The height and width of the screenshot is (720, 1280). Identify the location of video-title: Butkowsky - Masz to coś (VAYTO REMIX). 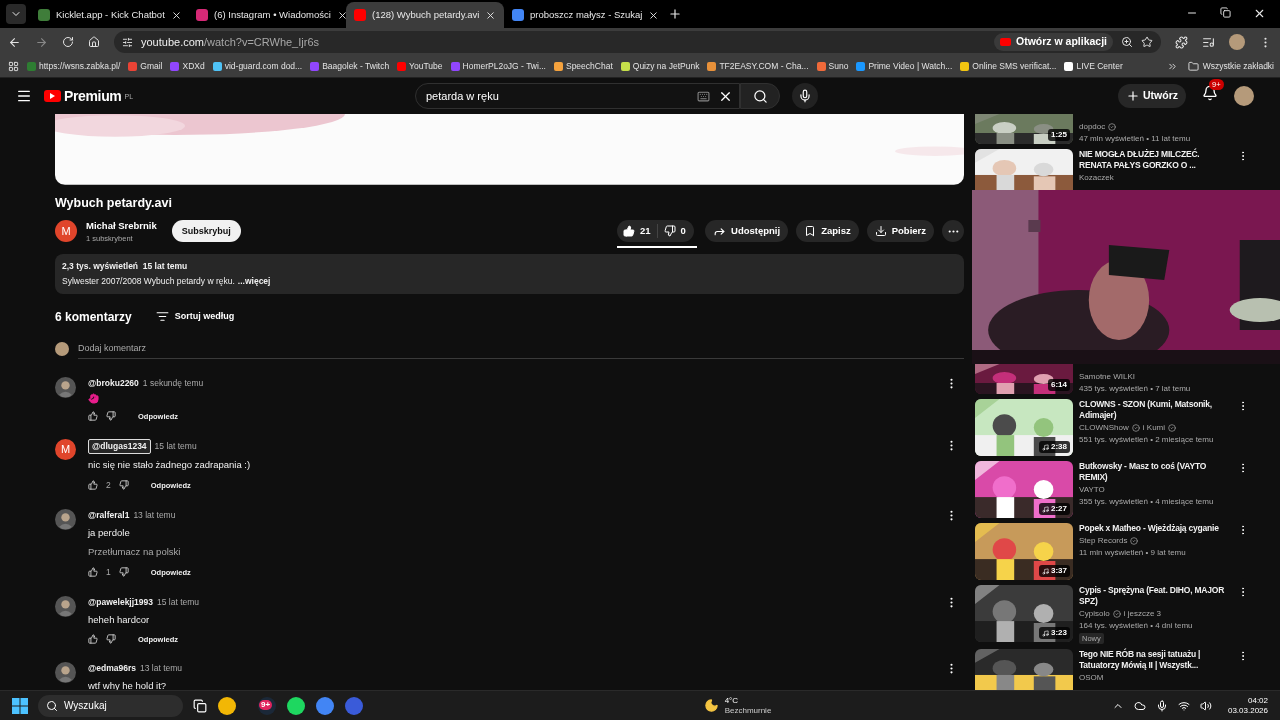
(1155, 472).